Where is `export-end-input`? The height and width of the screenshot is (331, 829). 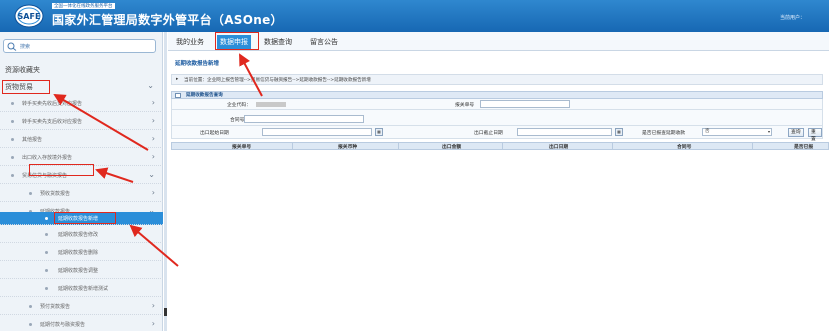 export-end-input is located at coordinates (564, 132).